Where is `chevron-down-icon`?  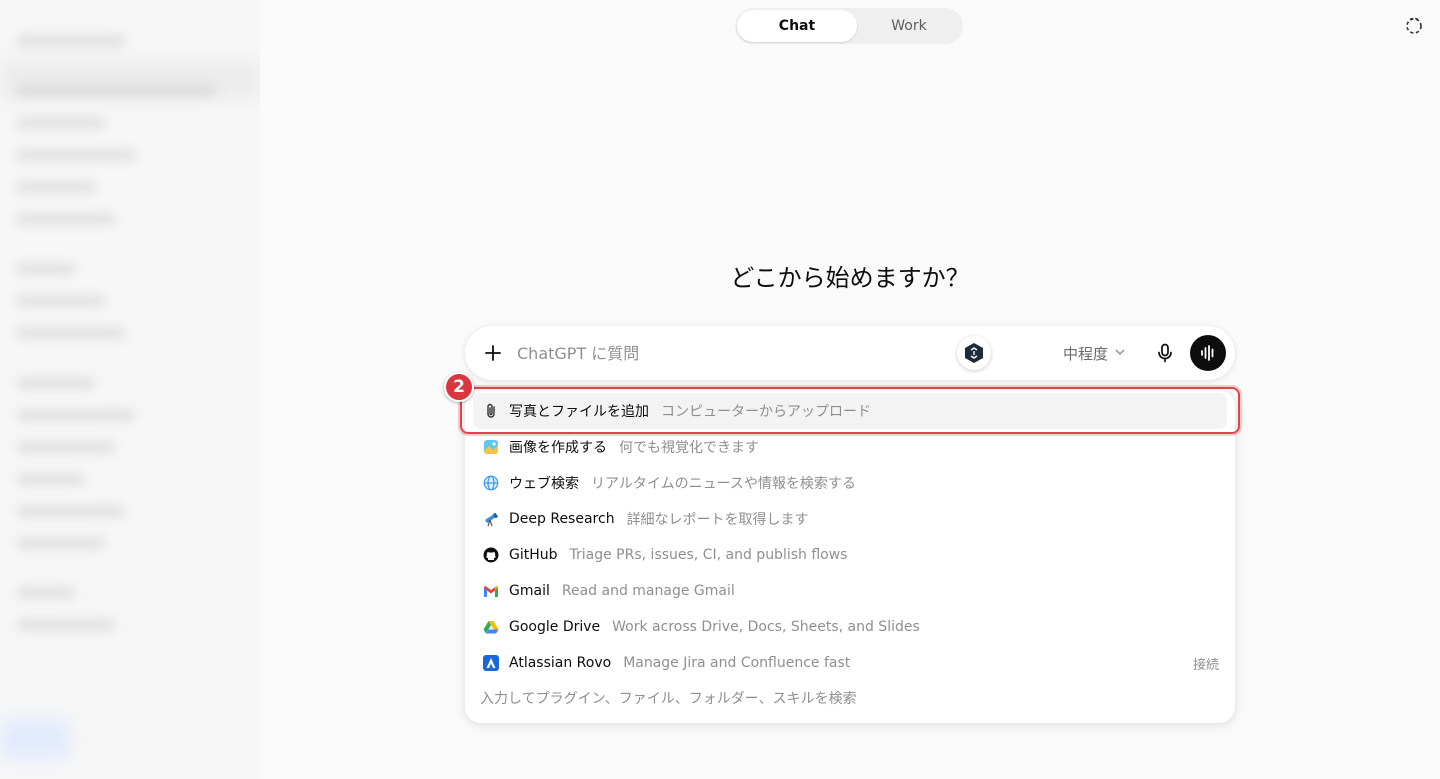
chevron-down-icon is located at coordinates (1120, 353).